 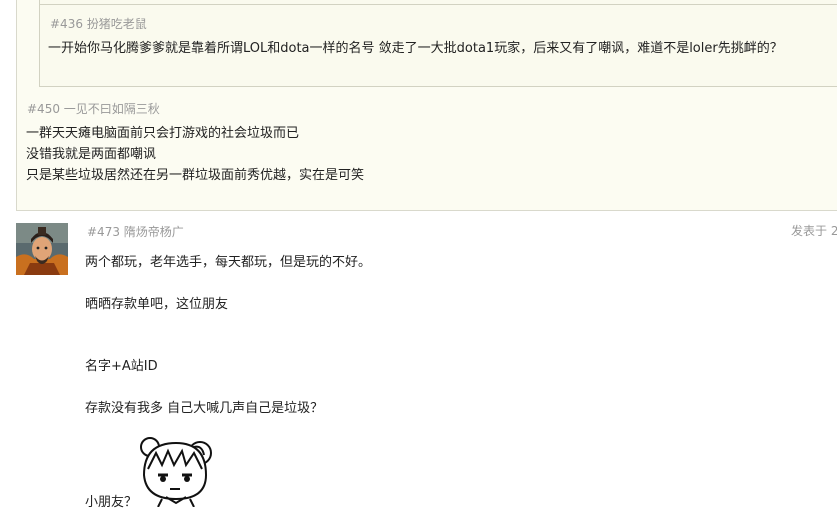 I want to click on general-portrait-avatar-icon, so click(x=42, y=249).